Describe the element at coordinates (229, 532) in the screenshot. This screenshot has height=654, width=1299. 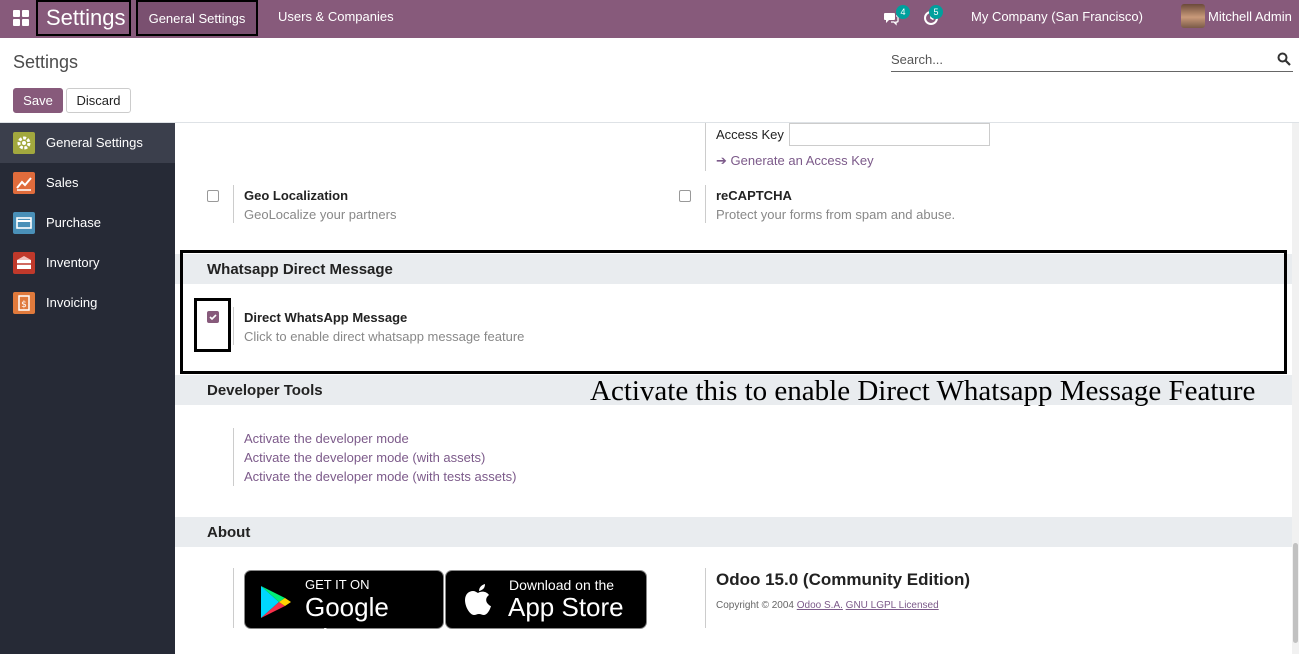
I see `about-section-title: About` at that location.